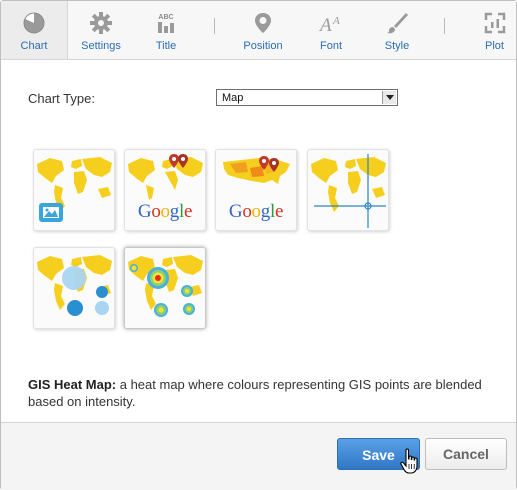 The height and width of the screenshot is (490, 517). What do you see at coordinates (61, 98) in the screenshot?
I see `chart-type-label: Chart Type:` at bounding box center [61, 98].